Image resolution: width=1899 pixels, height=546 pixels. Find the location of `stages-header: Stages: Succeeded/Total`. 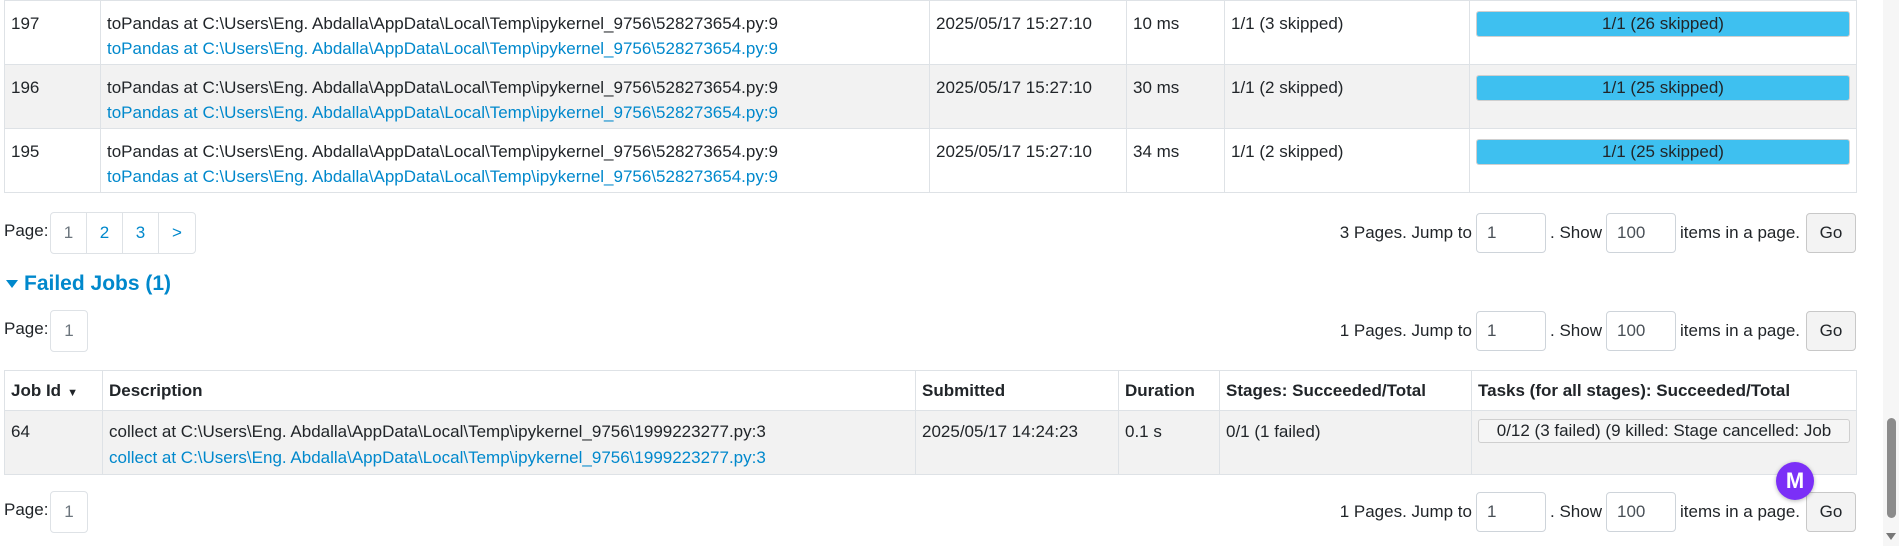

stages-header: Stages: Succeeded/Total is located at coordinates (1345, 390).